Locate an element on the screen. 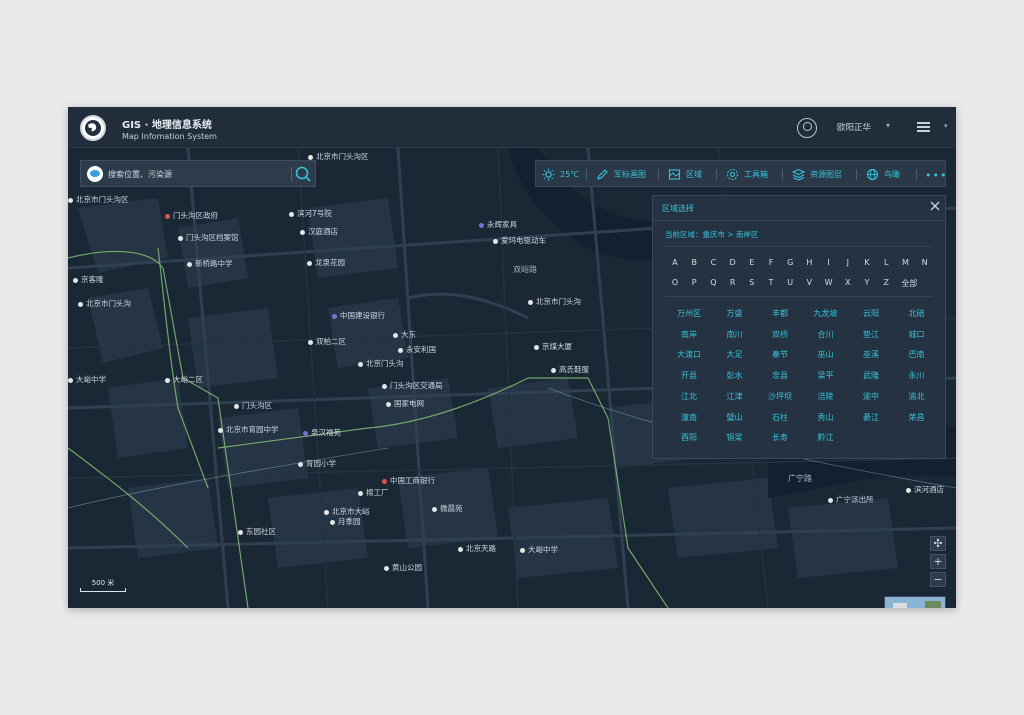  map-poi: 国家电网 is located at coordinates (405, 403).